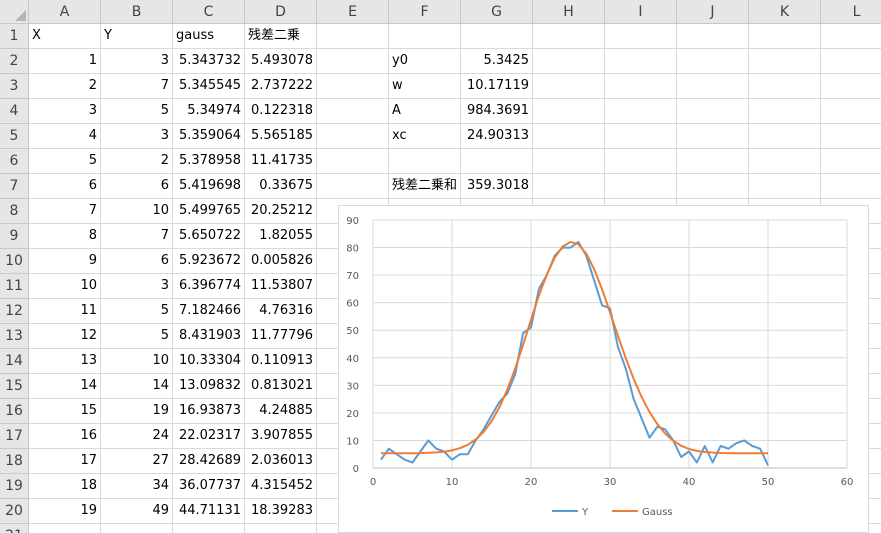 The height and width of the screenshot is (533, 881). I want to click on cell-c2: 5.343732, so click(209, 61).